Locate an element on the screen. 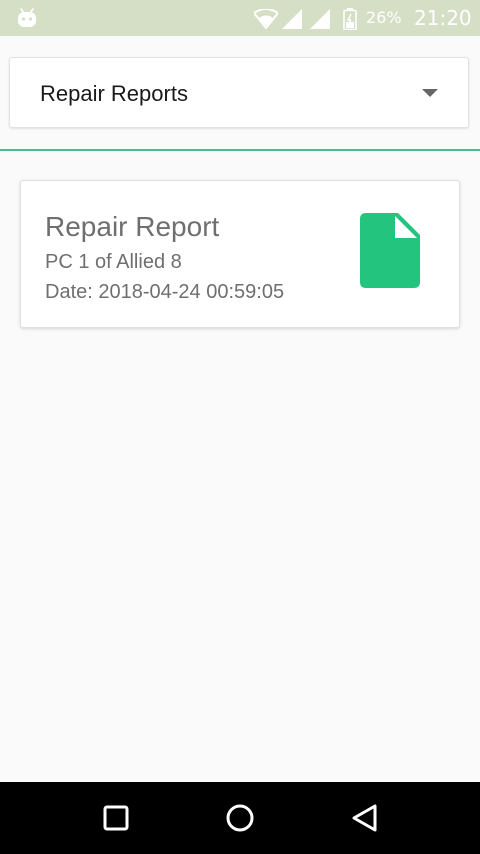 The image size is (480, 854). battery-icon is located at coordinates (350, 19).